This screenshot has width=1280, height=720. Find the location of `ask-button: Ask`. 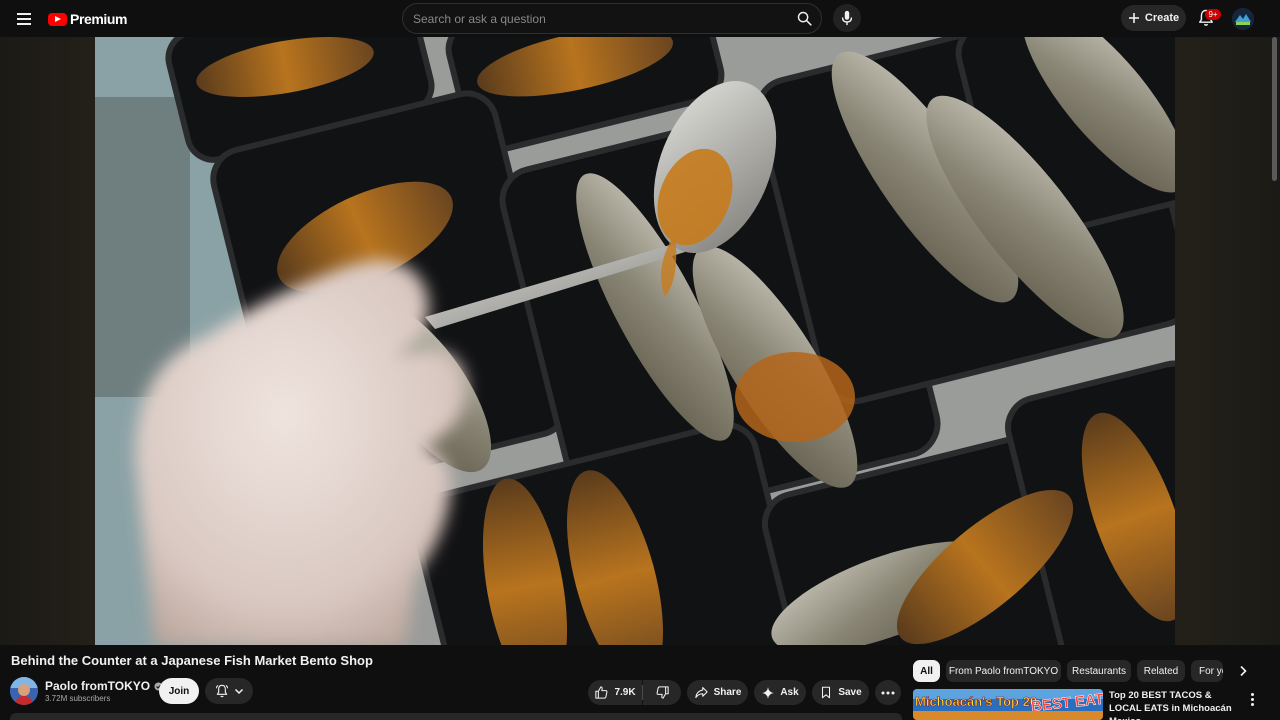

ask-button: Ask is located at coordinates (780, 692).